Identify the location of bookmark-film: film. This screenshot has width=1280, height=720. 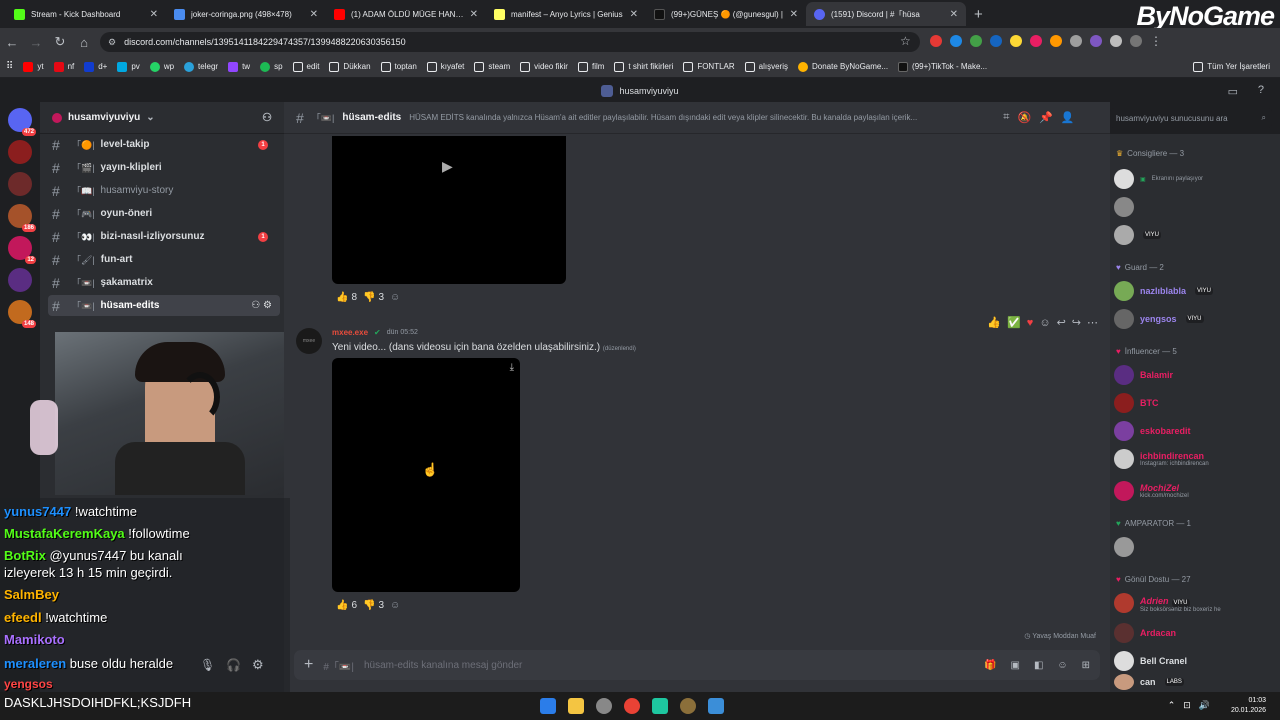
(590, 66).